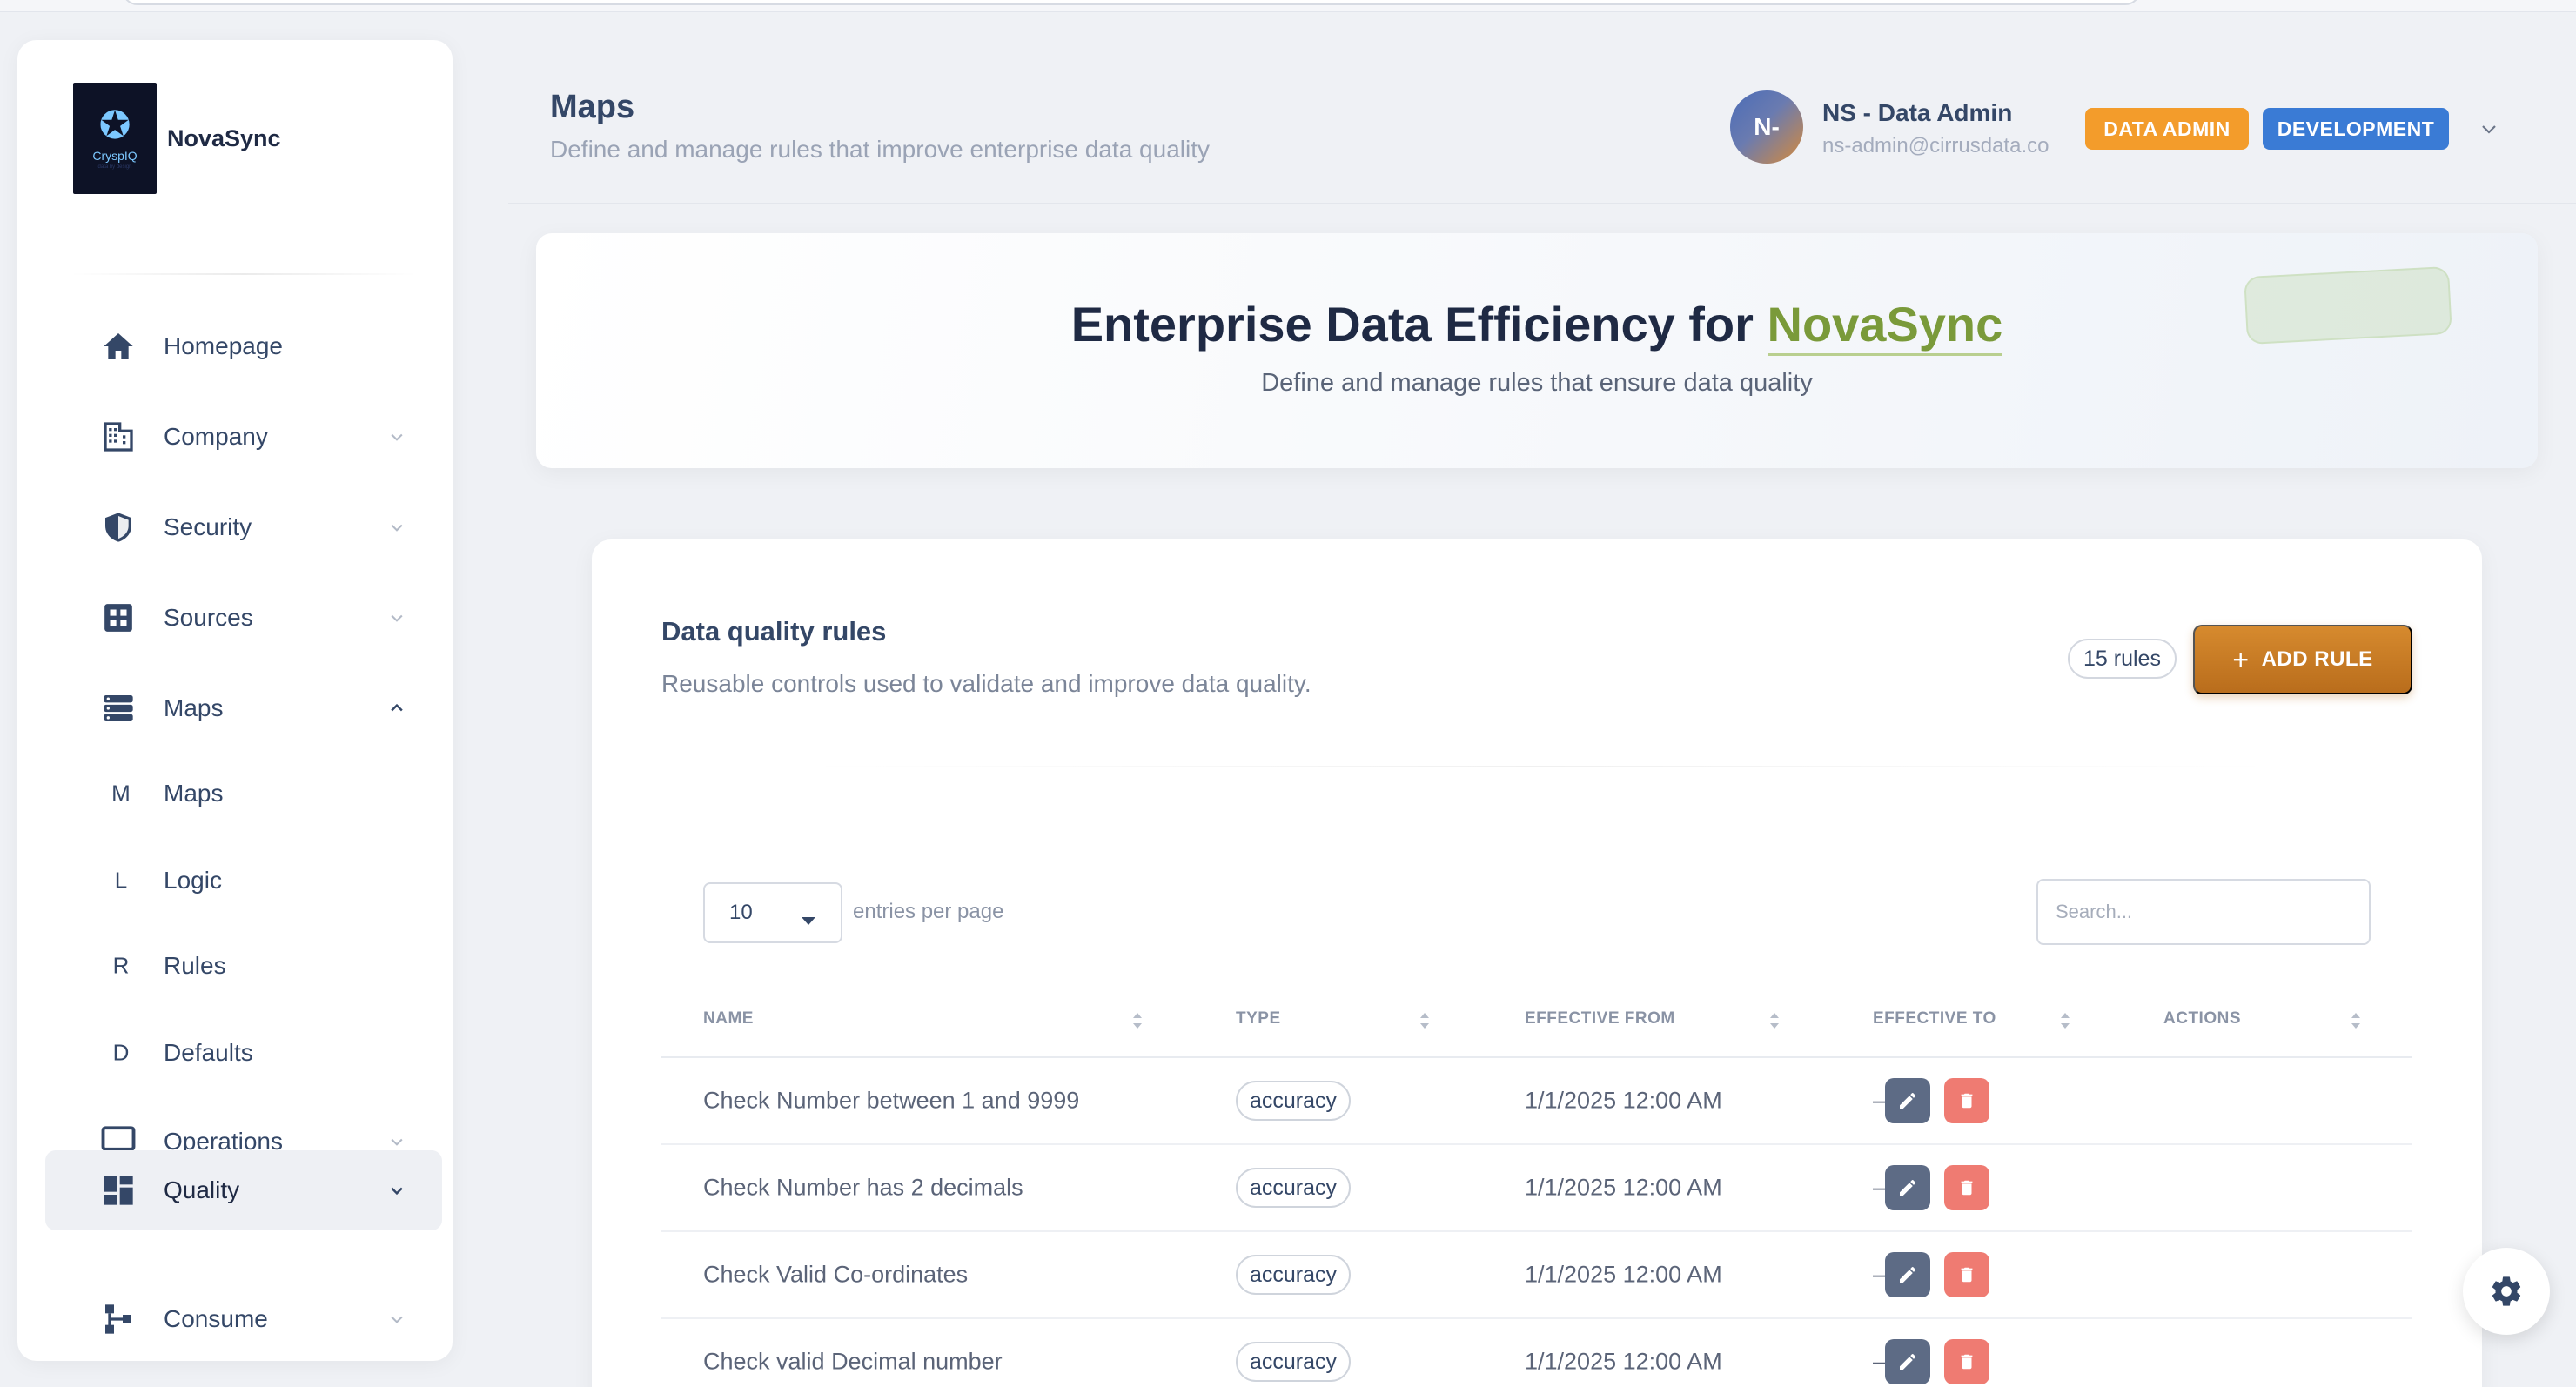  I want to click on global-search-bar, so click(1131, 2).